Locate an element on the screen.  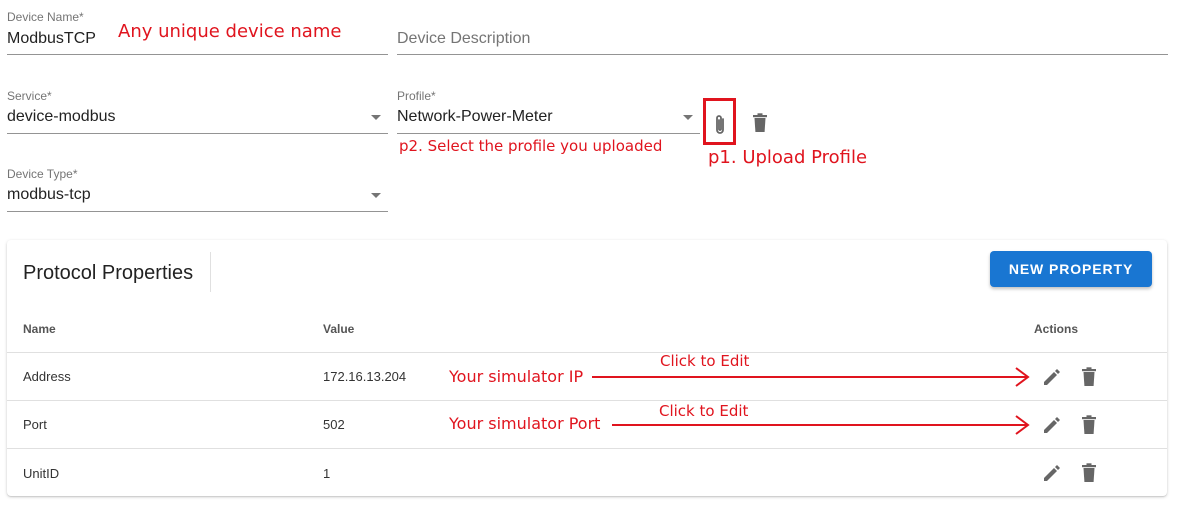
annotation-arrows is located at coordinates (811, 401).